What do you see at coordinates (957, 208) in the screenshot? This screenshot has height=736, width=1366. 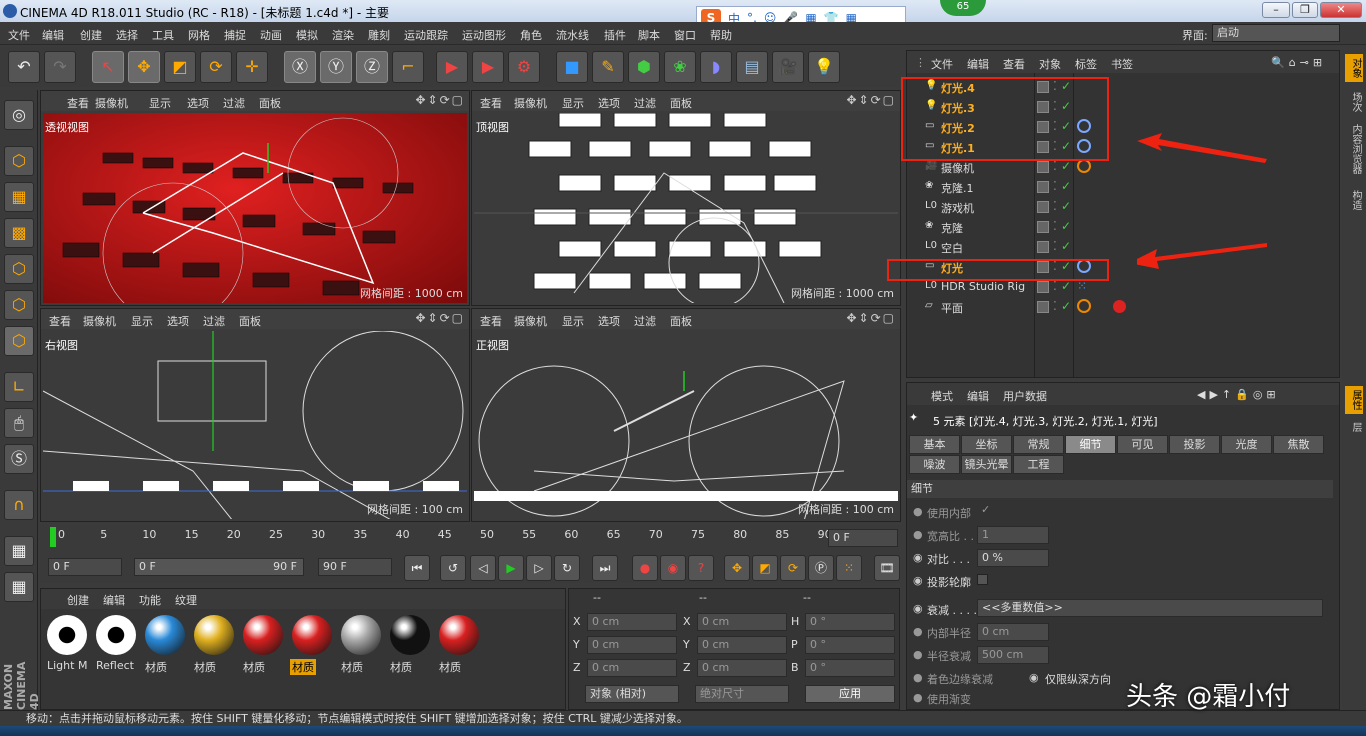 I see `object-name: 游戏机` at bounding box center [957, 208].